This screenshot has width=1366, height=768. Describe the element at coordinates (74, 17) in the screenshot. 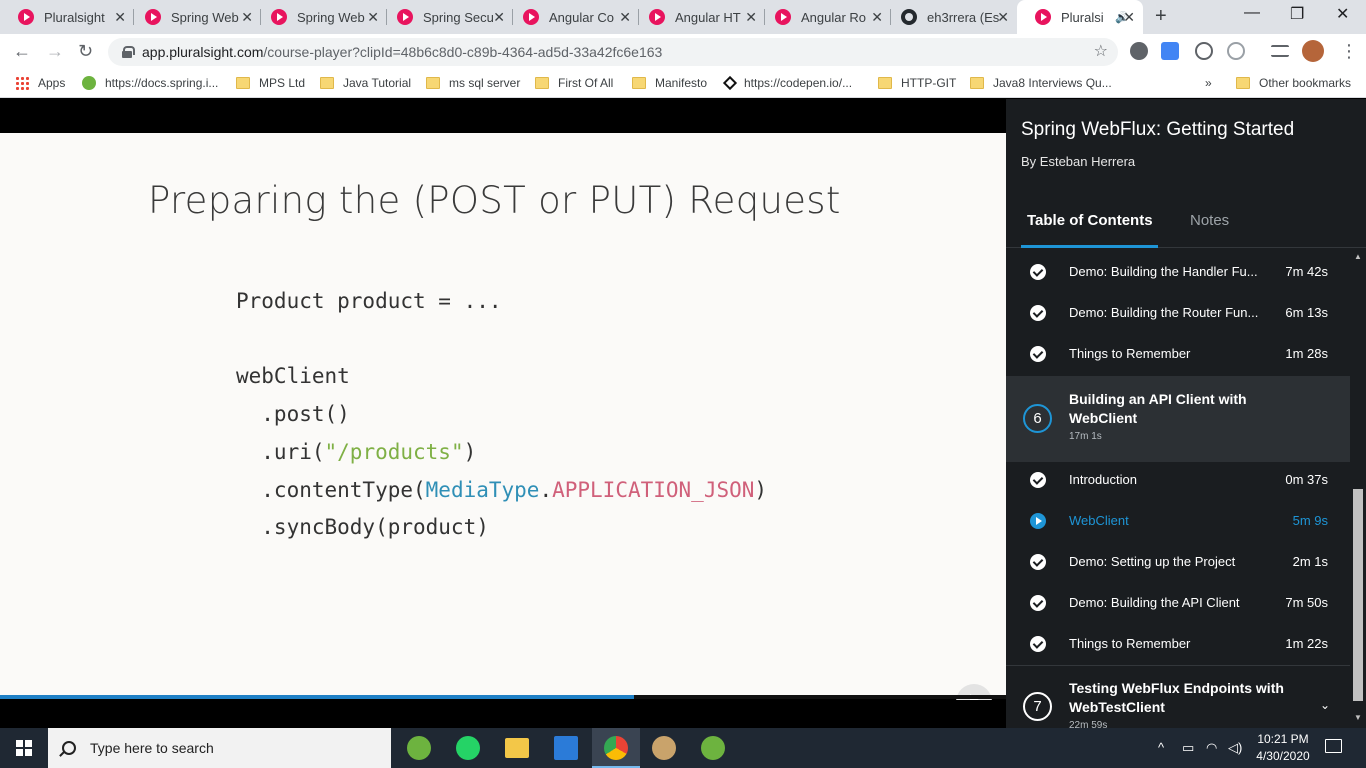

I see `tab-title: Pluralsight` at that location.